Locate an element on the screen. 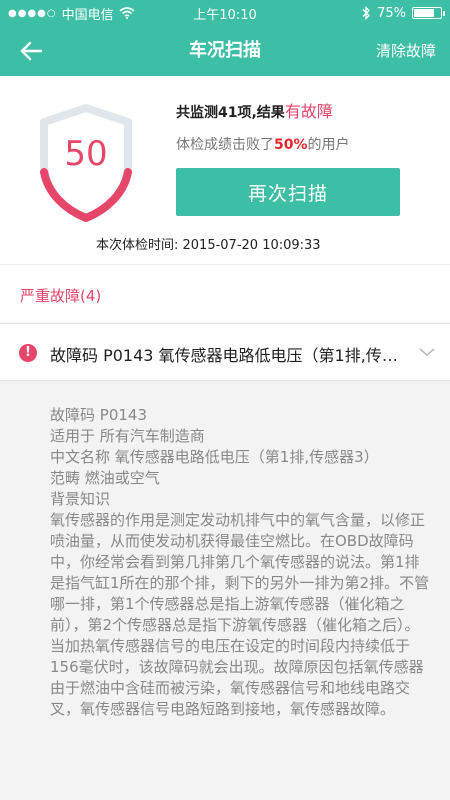  fault-item-title: 故障码 P0143 氧传感器电路低电压（第1排,传感器3） is located at coordinates (231, 355).